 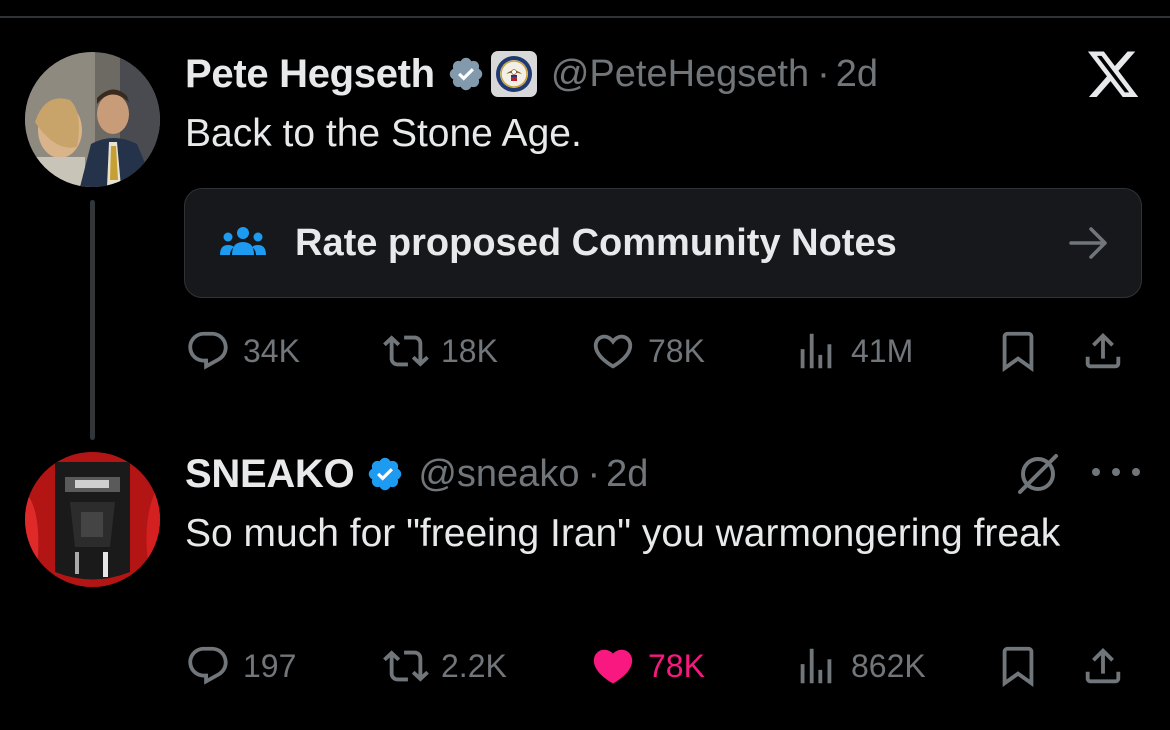 I want to click on department-seal-icon, so click(x=513, y=74).